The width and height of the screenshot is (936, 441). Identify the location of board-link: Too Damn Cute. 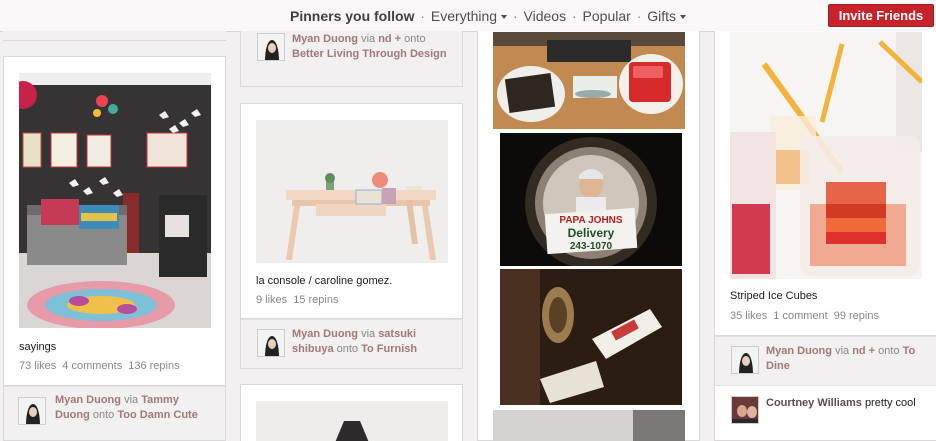
(157, 415).